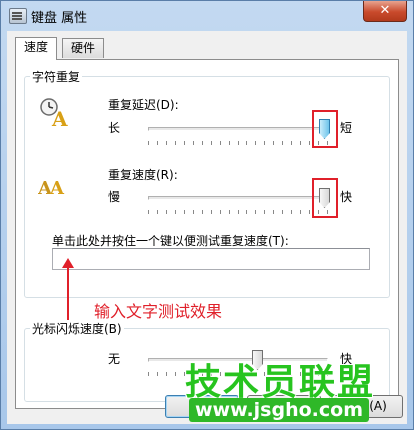 The height and width of the screenshot is (430, 414). What do you see at coordinates (114, 197) in the screenshot?
I see `repeat-rate-slow-label: 慢` at bounding box center [114, 197].